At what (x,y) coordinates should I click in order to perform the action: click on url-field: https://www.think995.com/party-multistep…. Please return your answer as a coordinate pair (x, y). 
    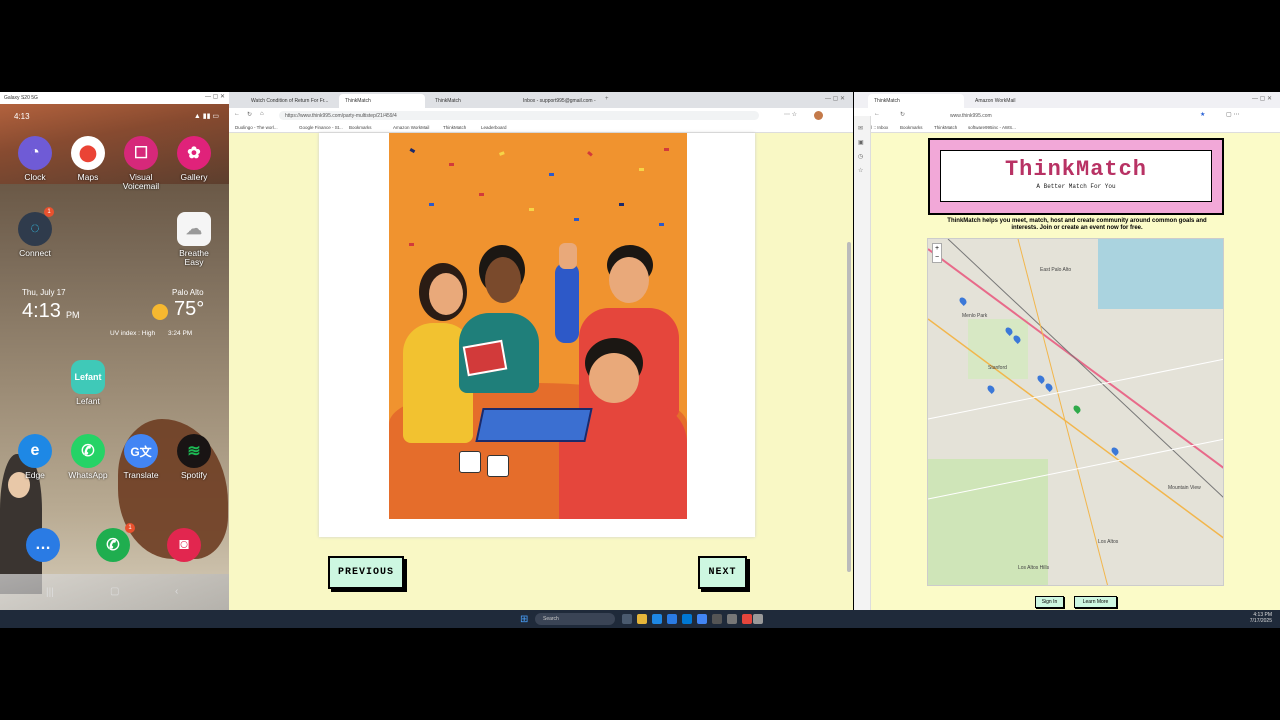
    Looking at the image, I should click on (519, 115).